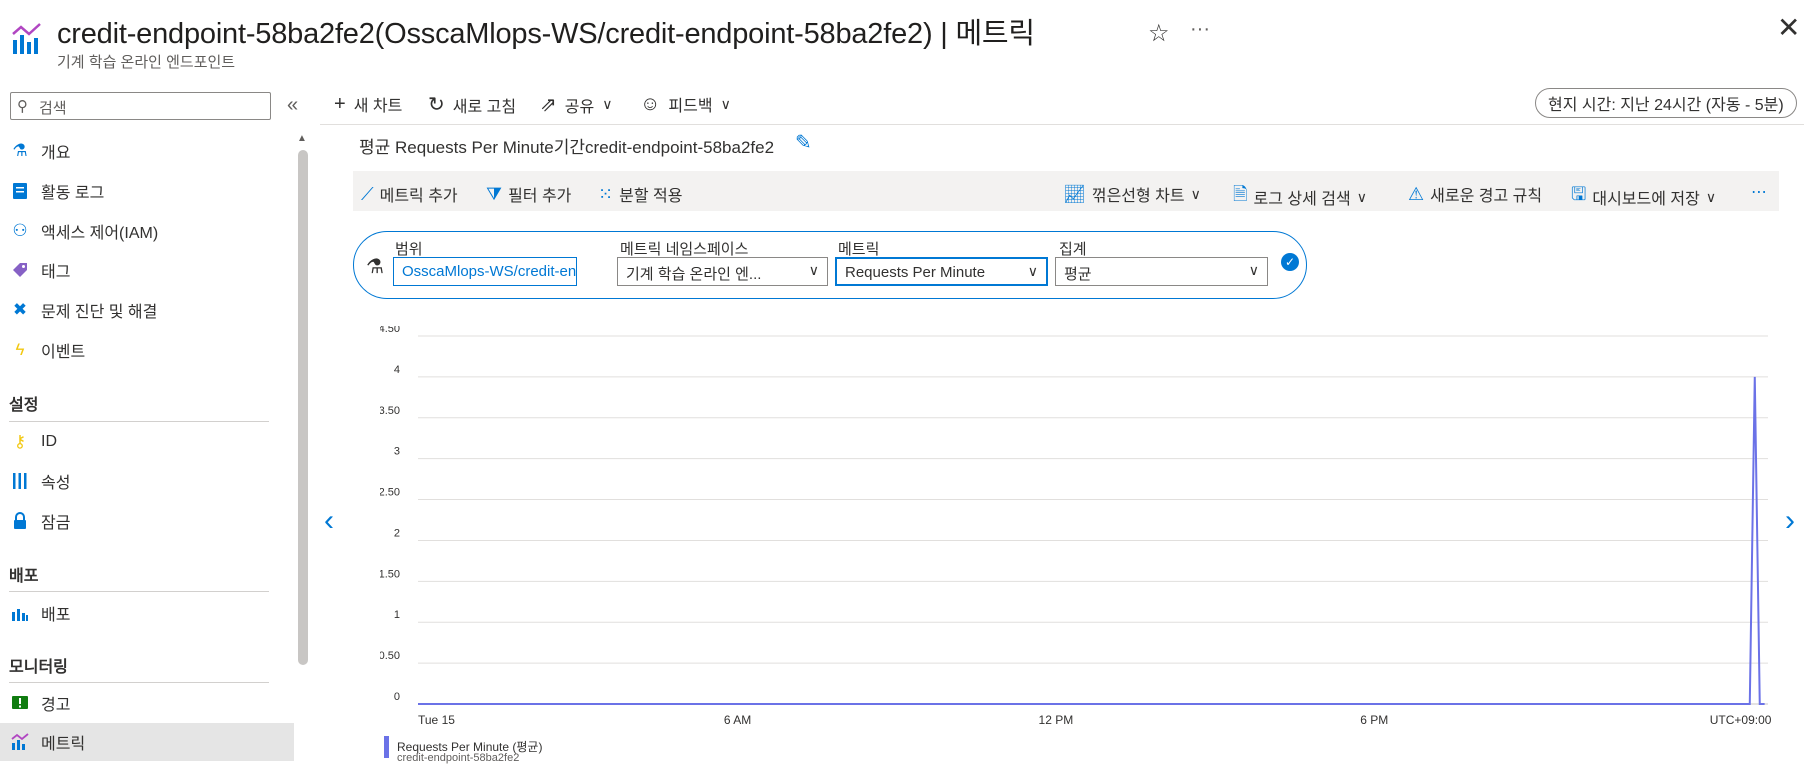  What do you see at coordinates (1056, 720) in the screenshot?
I see `x-tick-label: 12 PM` at bounding box center [1056, 720].